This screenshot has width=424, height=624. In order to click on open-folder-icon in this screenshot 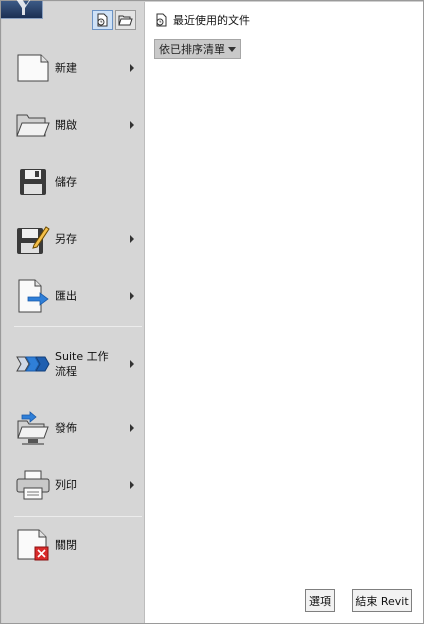, I will do `click(33, 125)`.